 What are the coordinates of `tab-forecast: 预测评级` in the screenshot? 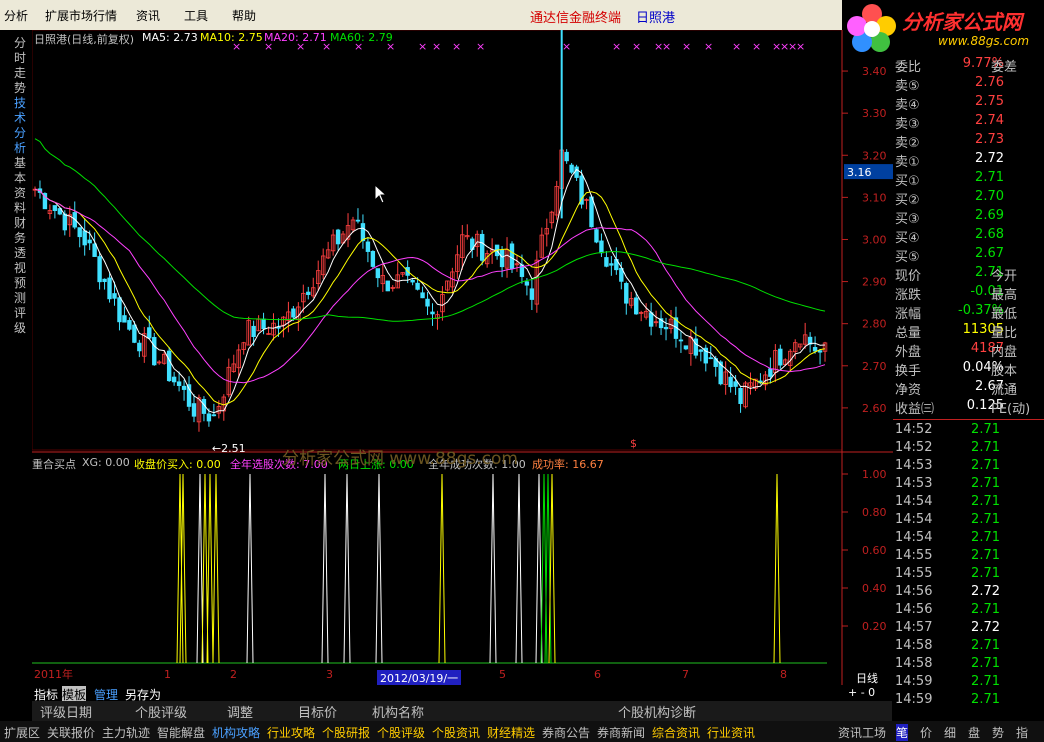 It's located at (21, 306).